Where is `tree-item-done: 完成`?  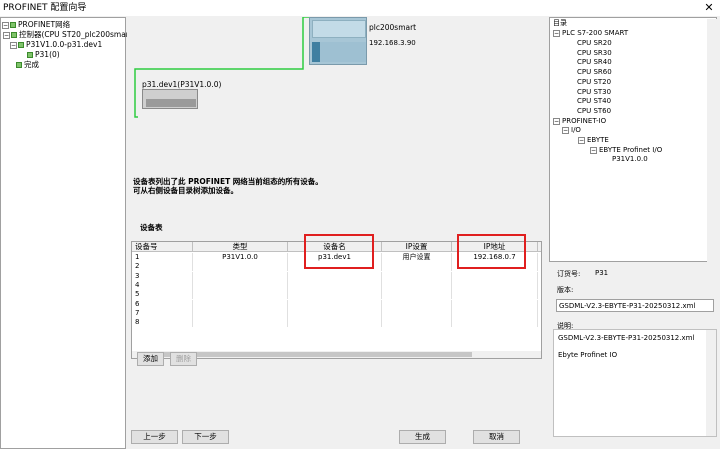
tree-item-done: 完成 is located at coordinates (27, 64).